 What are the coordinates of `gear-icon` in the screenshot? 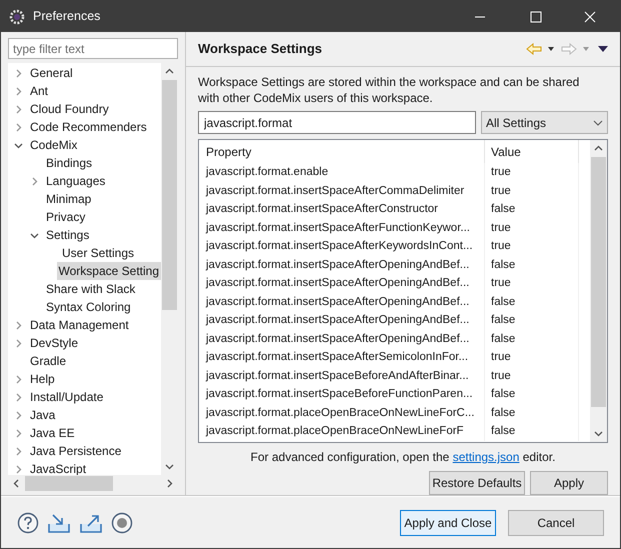 It's located at (17, 16).